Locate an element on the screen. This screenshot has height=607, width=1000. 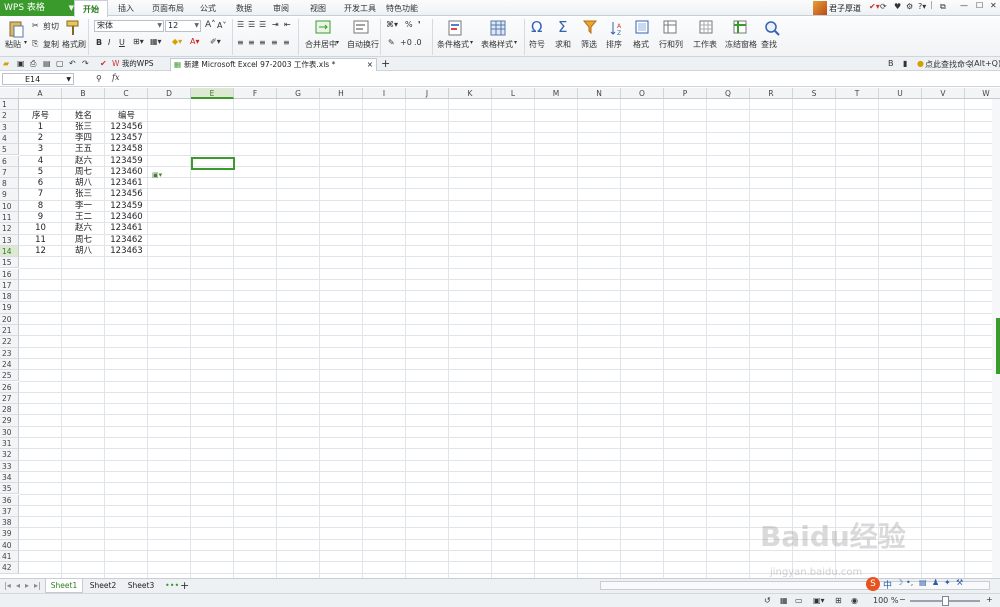
prev-sheet-icon: ◂ is located at coordinates (18, 585).